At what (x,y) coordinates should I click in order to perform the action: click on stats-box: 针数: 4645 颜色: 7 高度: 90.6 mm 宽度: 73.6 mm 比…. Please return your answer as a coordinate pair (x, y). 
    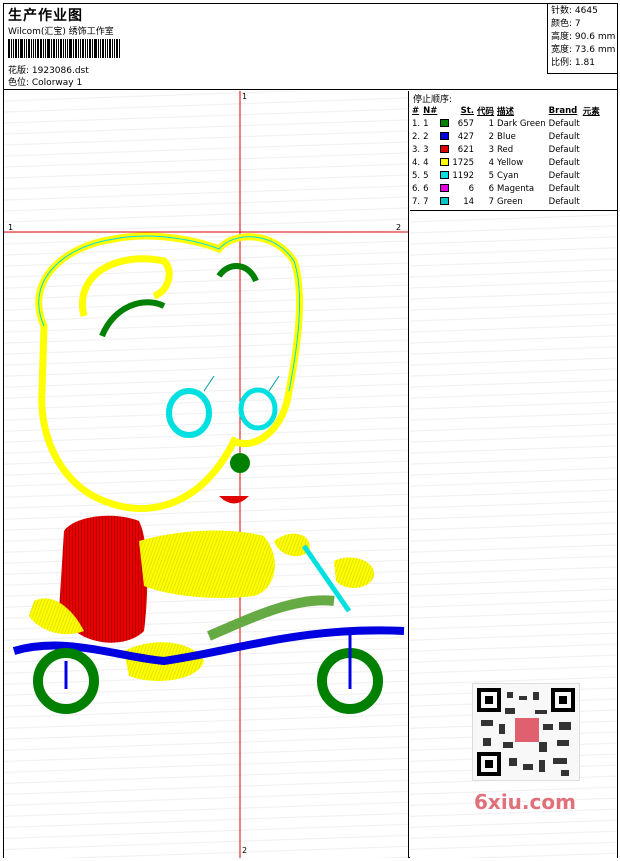
    Looking at the image, I should click on (582, 39).